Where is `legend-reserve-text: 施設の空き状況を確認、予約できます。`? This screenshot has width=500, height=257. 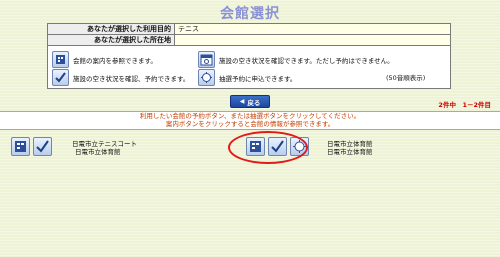
legend-reserve-text: 施設の空き状況を確認、予約できます。 is located at coordinates (131, 78).